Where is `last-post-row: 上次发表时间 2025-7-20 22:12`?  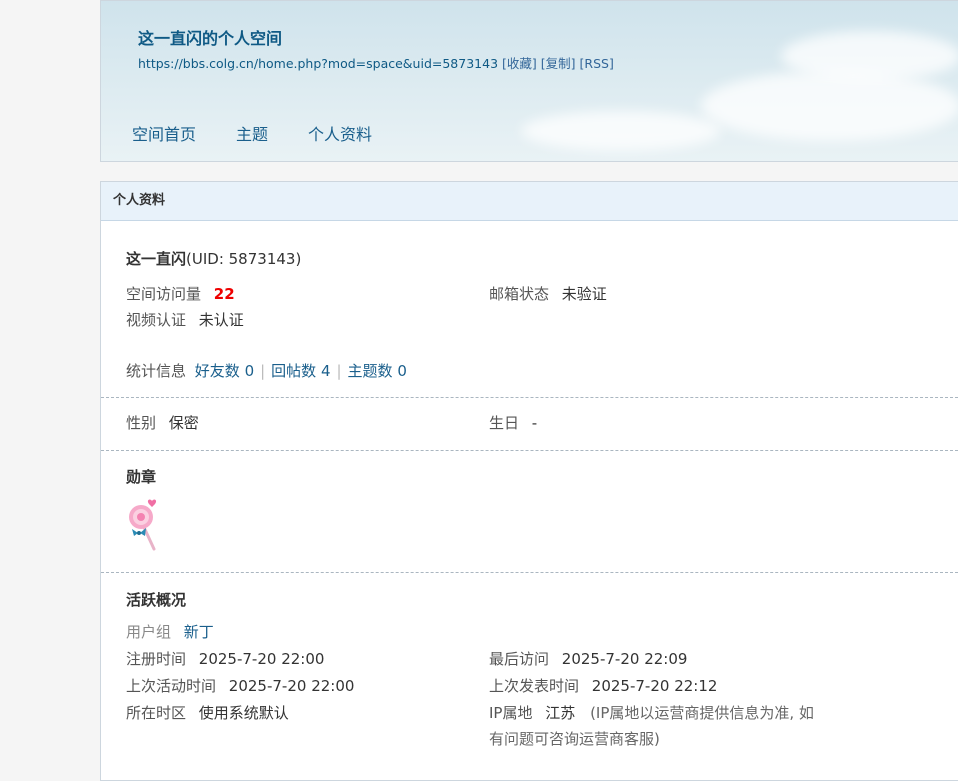
last-post-row: 上次发表时间 2025-7-20 22:12 is located at coordinates (603, 685).